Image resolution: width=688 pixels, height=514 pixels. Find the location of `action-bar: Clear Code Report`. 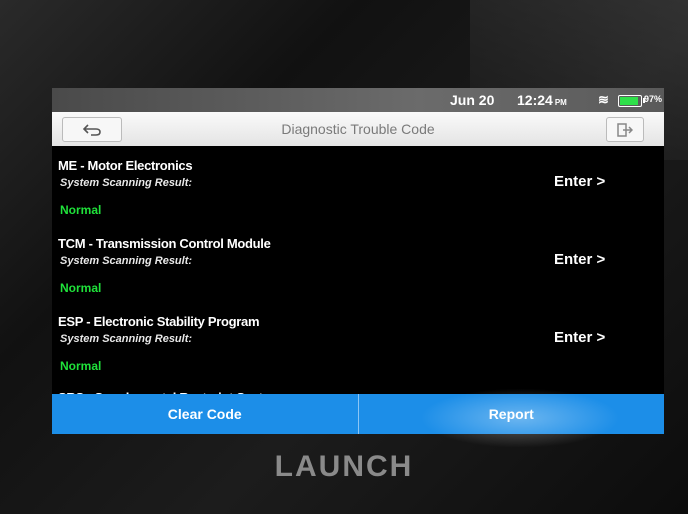

action-bar: Clear Code Report is located at coordinates (358, 414).